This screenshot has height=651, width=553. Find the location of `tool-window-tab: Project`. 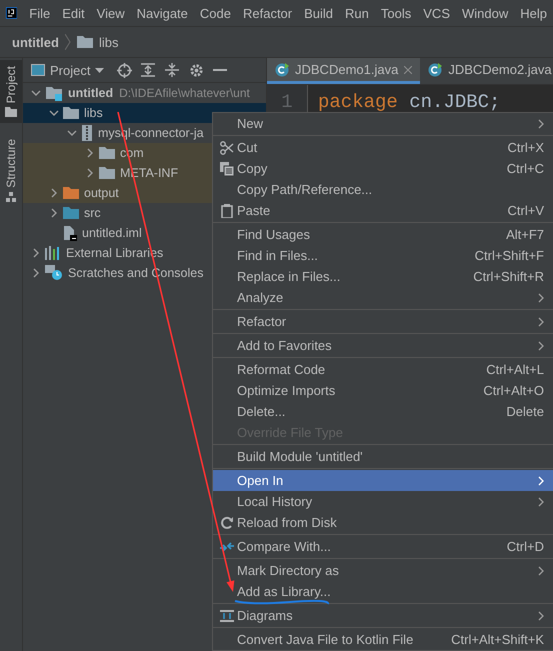

tool-window-tab: Project is located at coordinates (11, 92).